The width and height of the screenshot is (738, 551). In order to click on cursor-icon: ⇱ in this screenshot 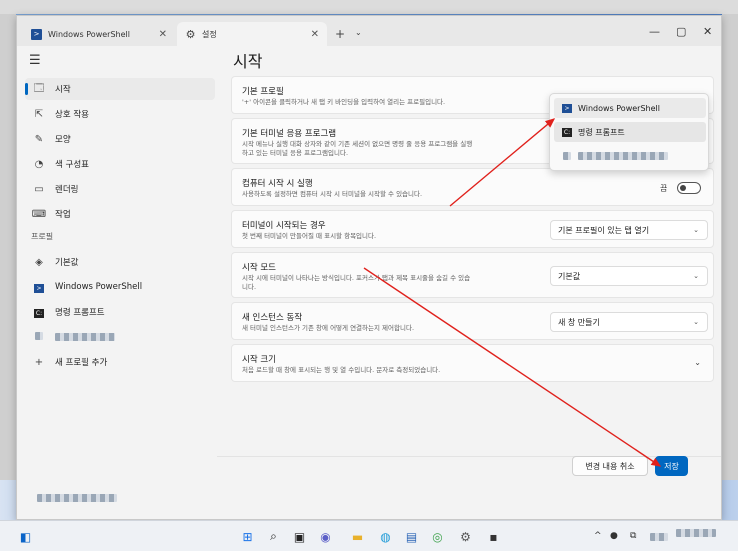, I will do `click(39, 114)`.